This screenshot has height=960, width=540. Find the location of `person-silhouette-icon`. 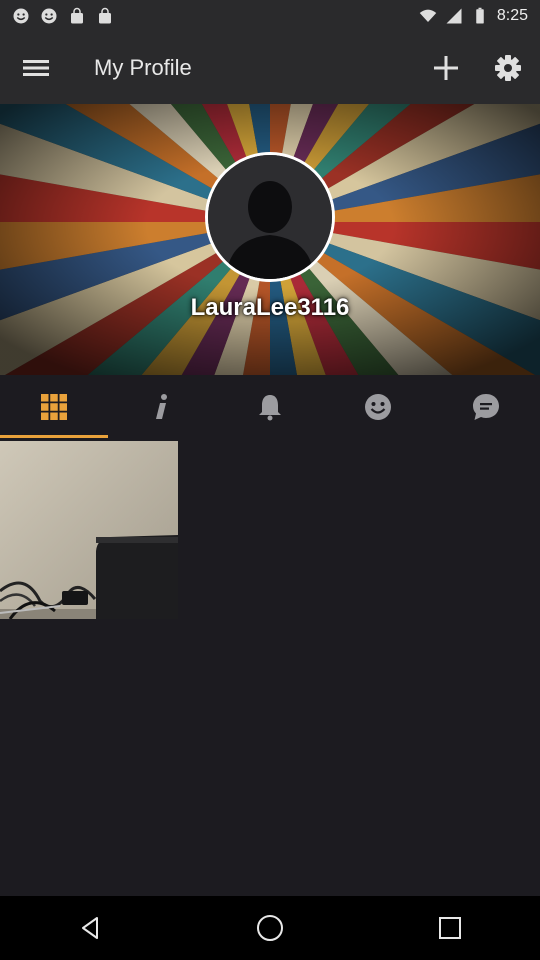

person-silhouette-icon is located at coordinates (270, 217).